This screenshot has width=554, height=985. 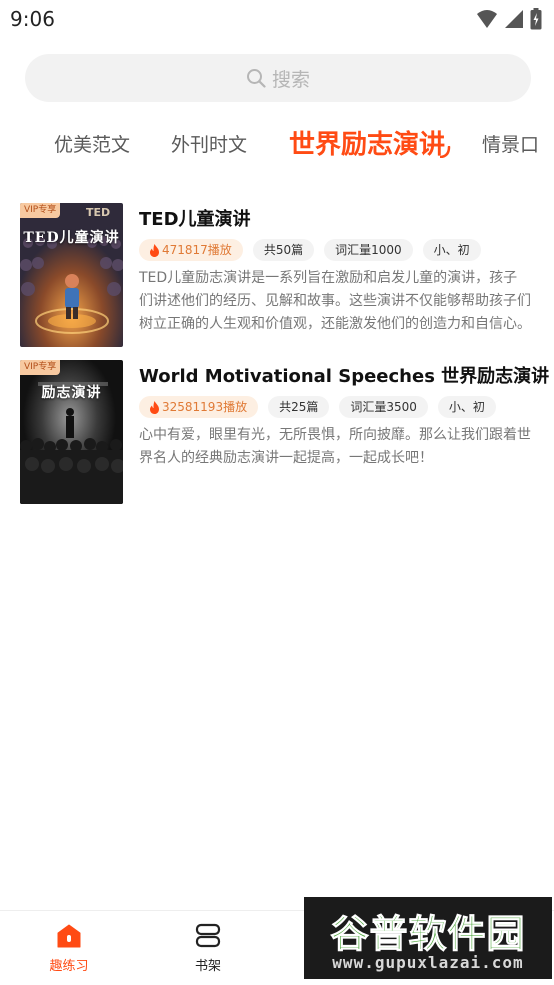 I want to click on search-placeholder: 搜索, so click(x=290, y=79).